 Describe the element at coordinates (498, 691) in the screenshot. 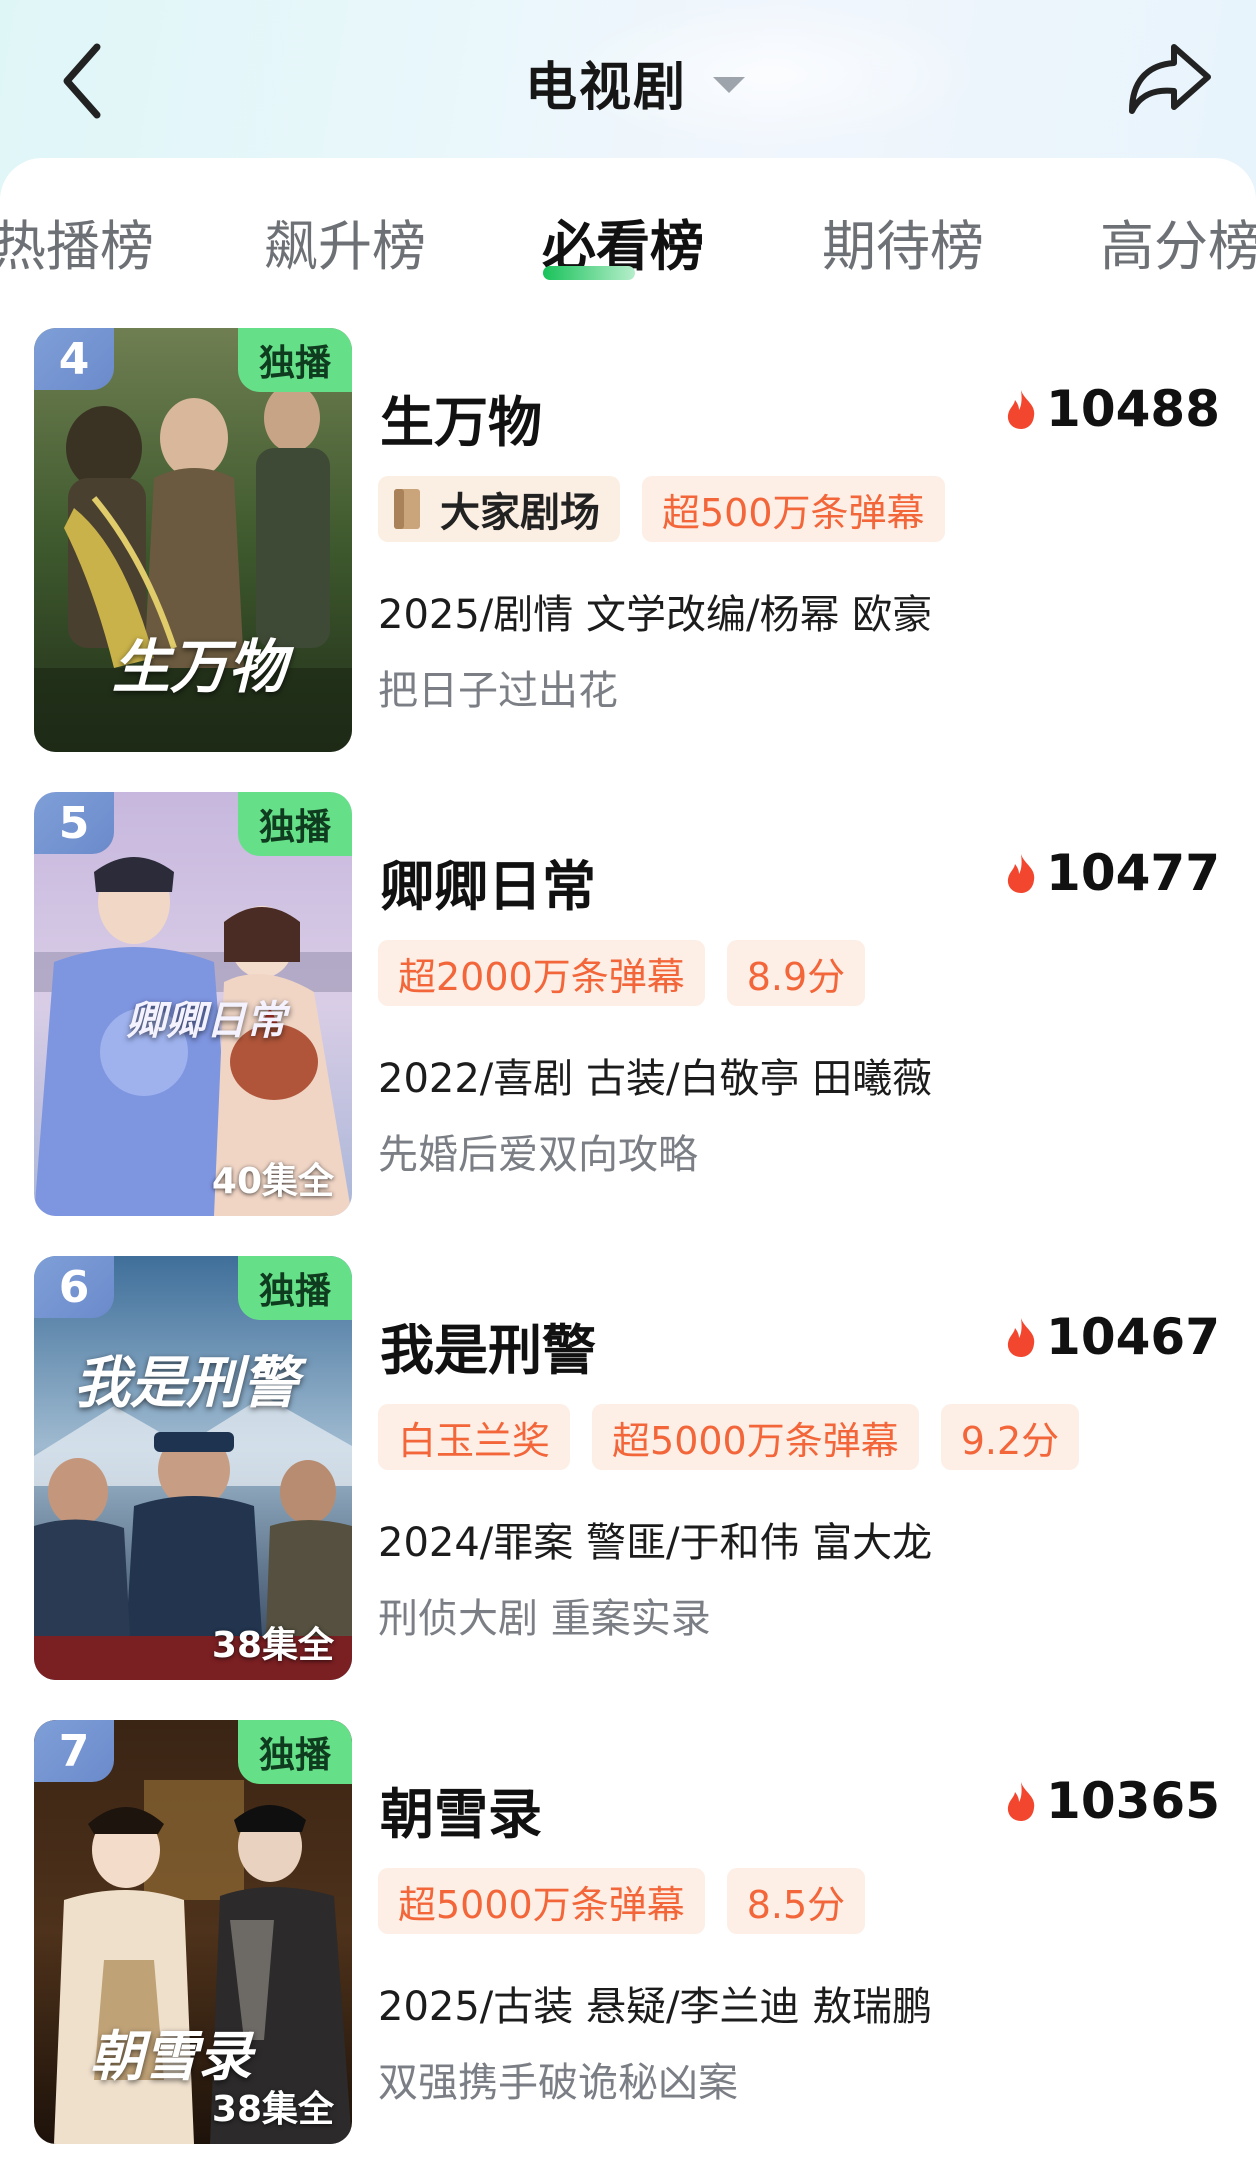

I see `show-description: 把日子过出花` at that location.